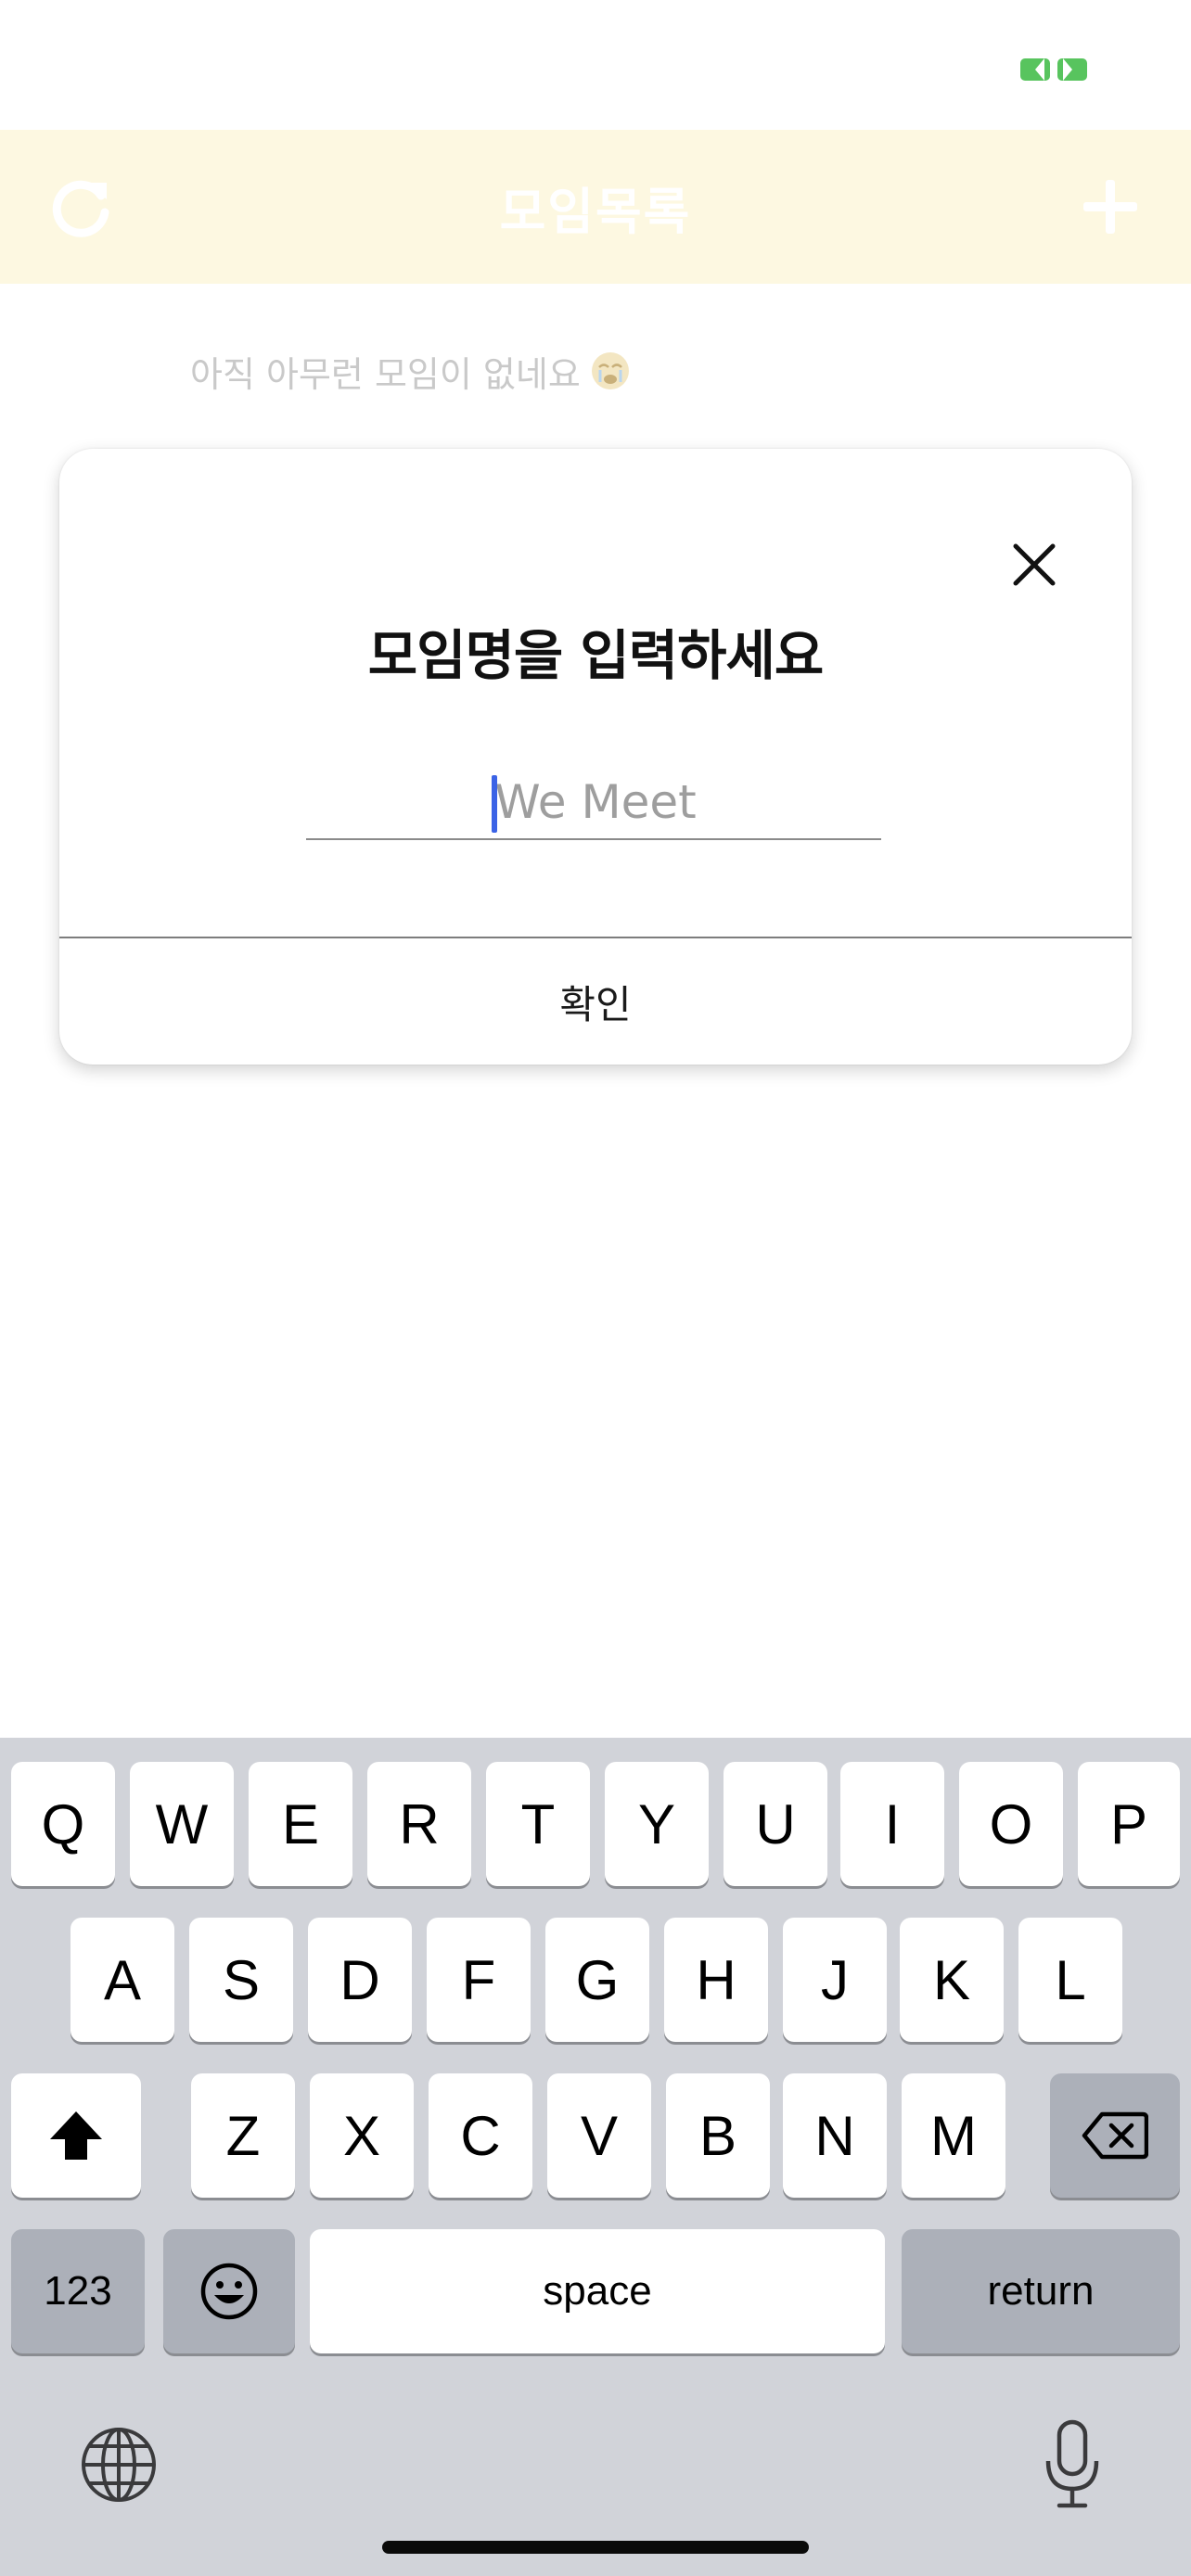 This screenshot has width=1191, height=2576. I want to click on key-q: Q, so click(63, 1824).